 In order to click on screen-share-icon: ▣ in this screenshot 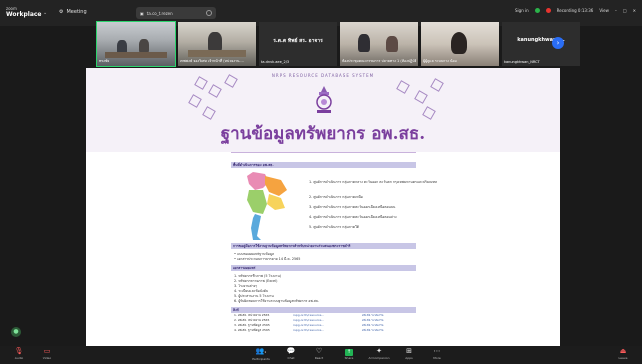, I will do `click(142, 13)`.